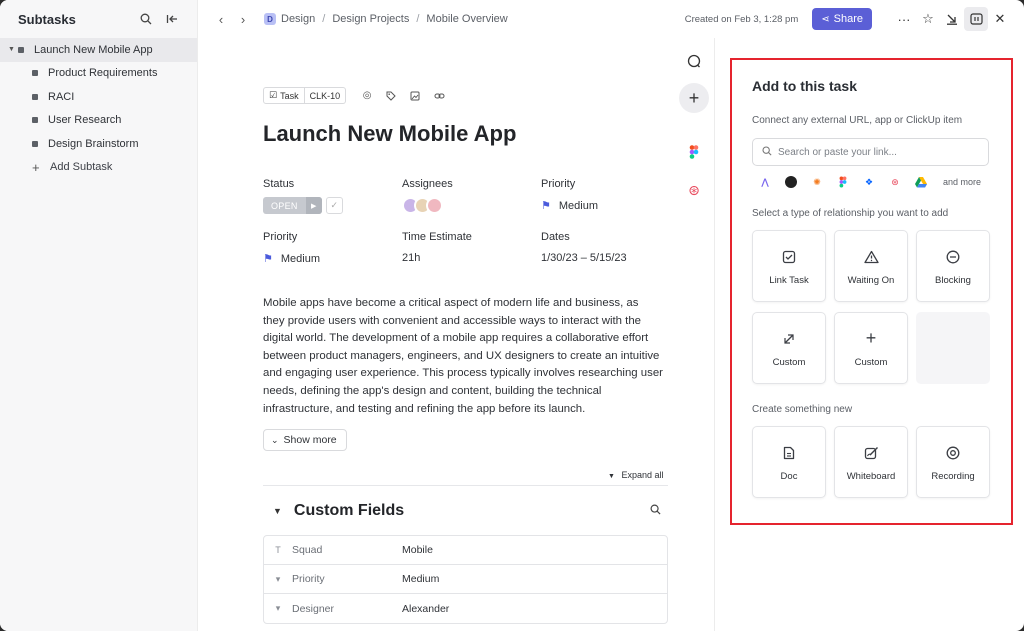 This screenshot has width=1024, height=631. What do you see at coordinates (308, 579) in the screenshot?
I see `field-name: Priority` at bounding box center [308, 579].